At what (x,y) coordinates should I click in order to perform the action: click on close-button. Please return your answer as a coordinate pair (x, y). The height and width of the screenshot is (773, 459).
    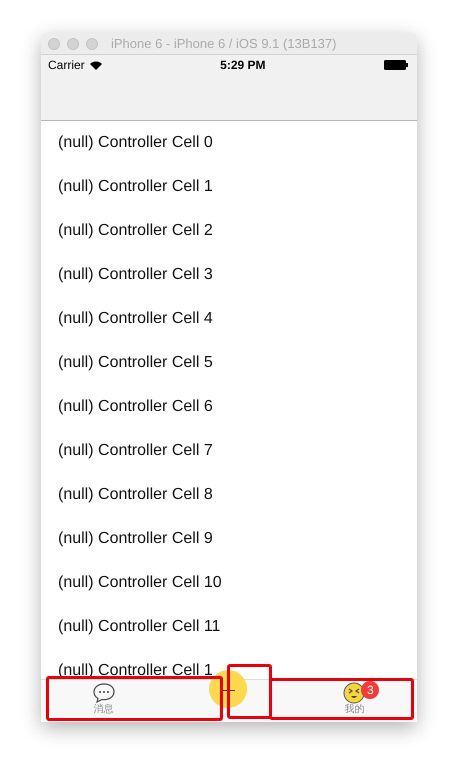
    Looking at the image, I should click on (54, 44).